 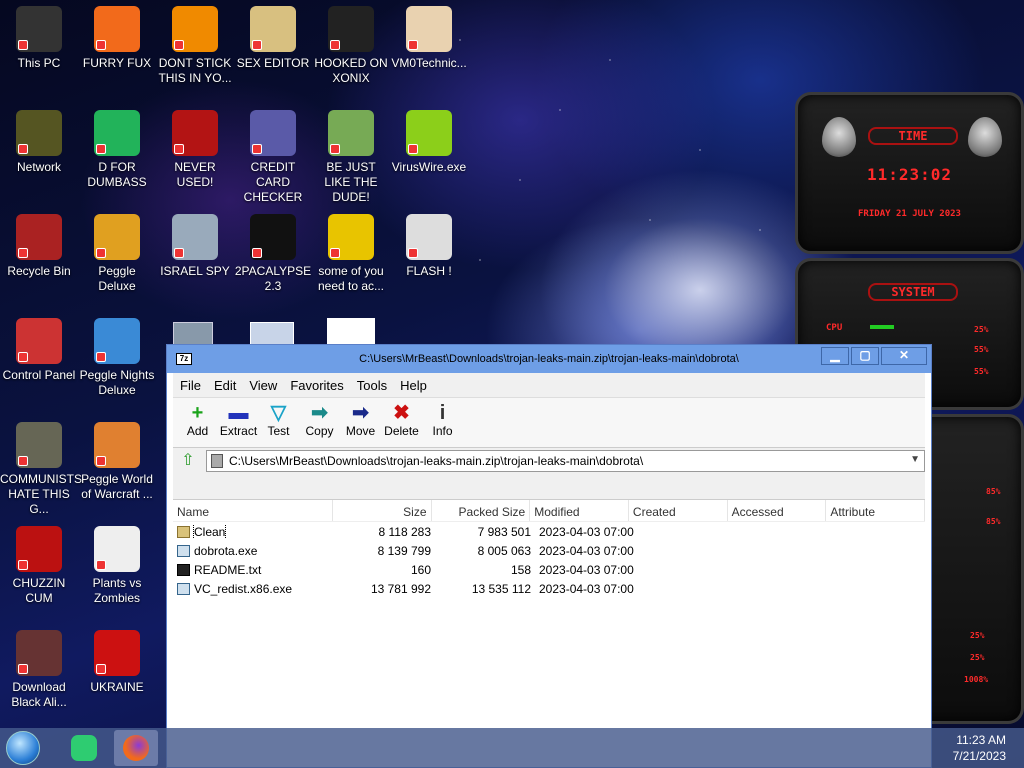 I want to click on column-header-size: Size, so click(x=382, y=510).